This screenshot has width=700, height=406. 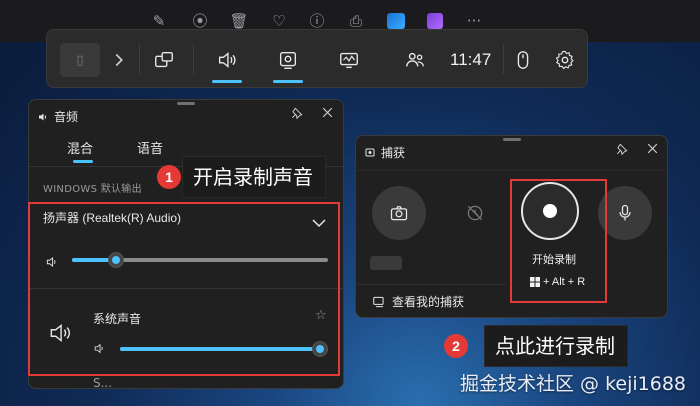 I want to click on performance-icon, so click(x=349, y=60).